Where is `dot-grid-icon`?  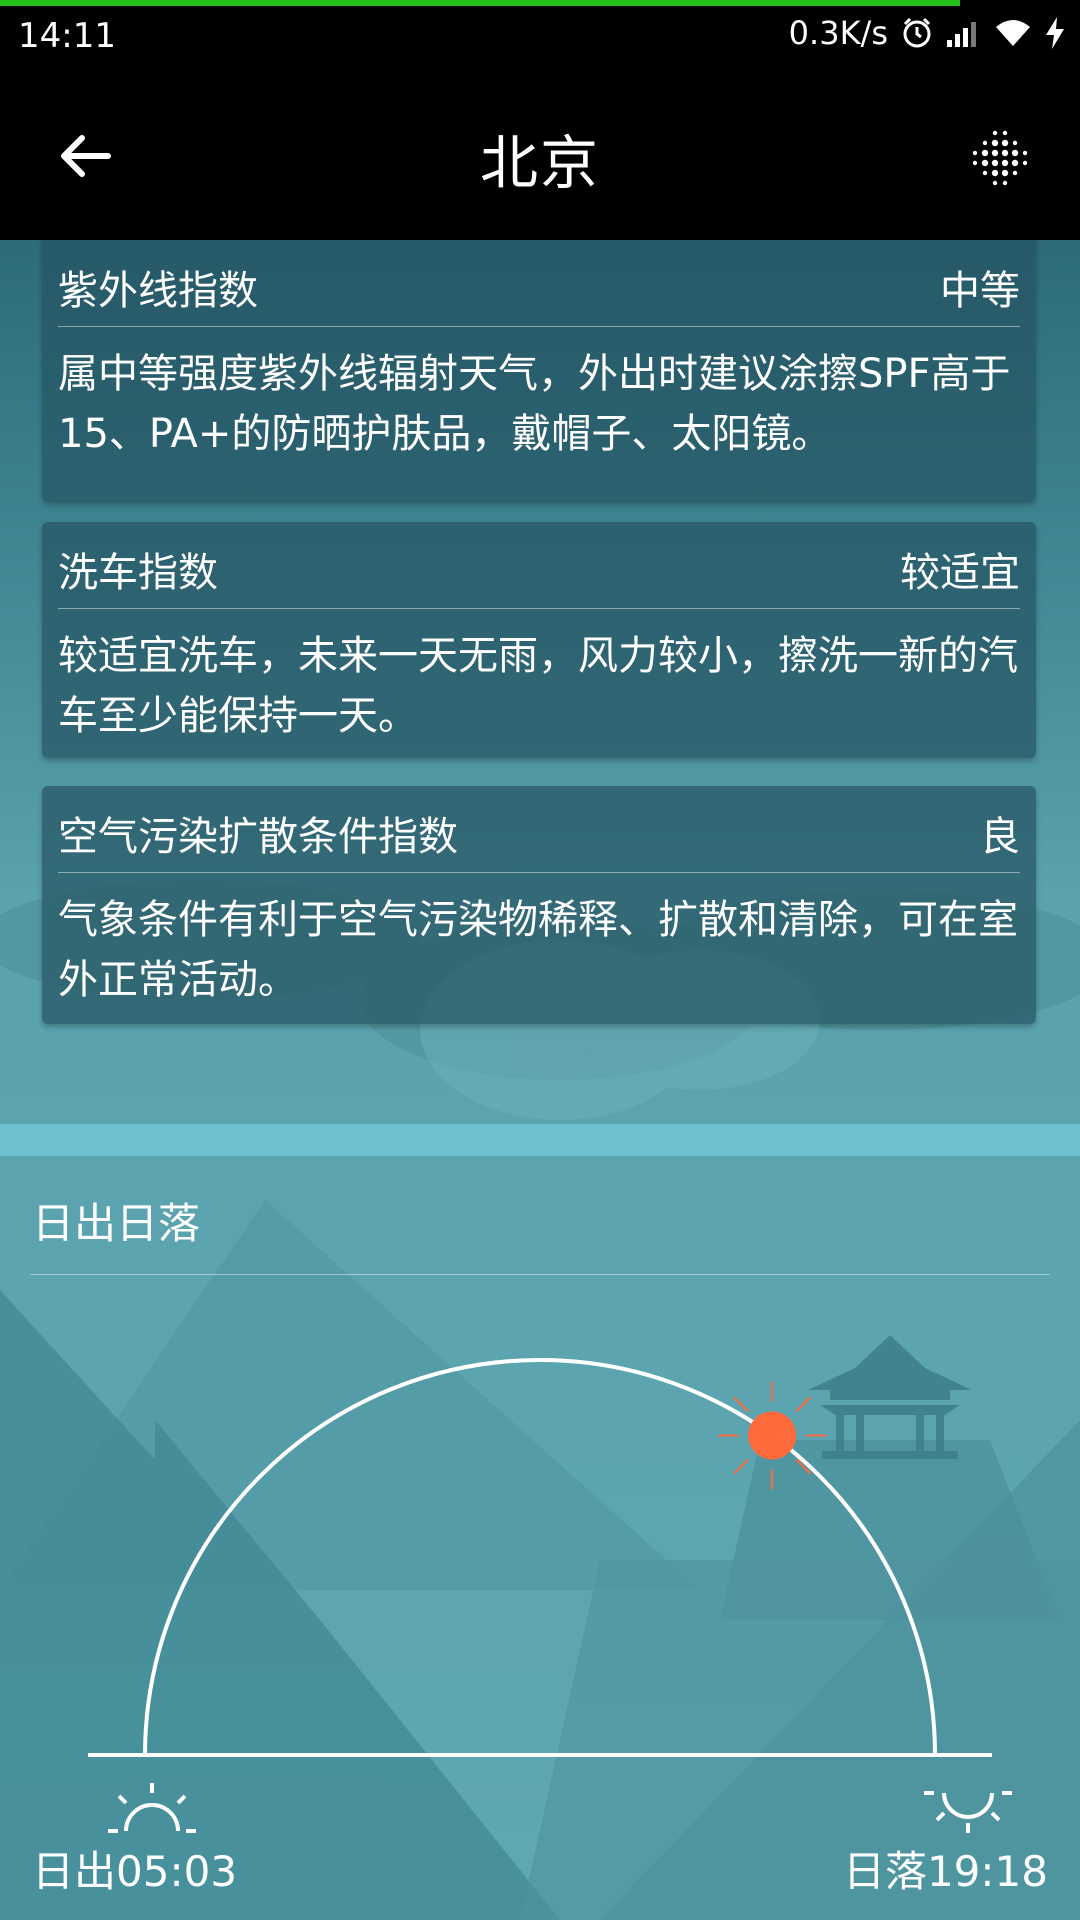 dot-grid-icon is located at coordinates (1000, 160).